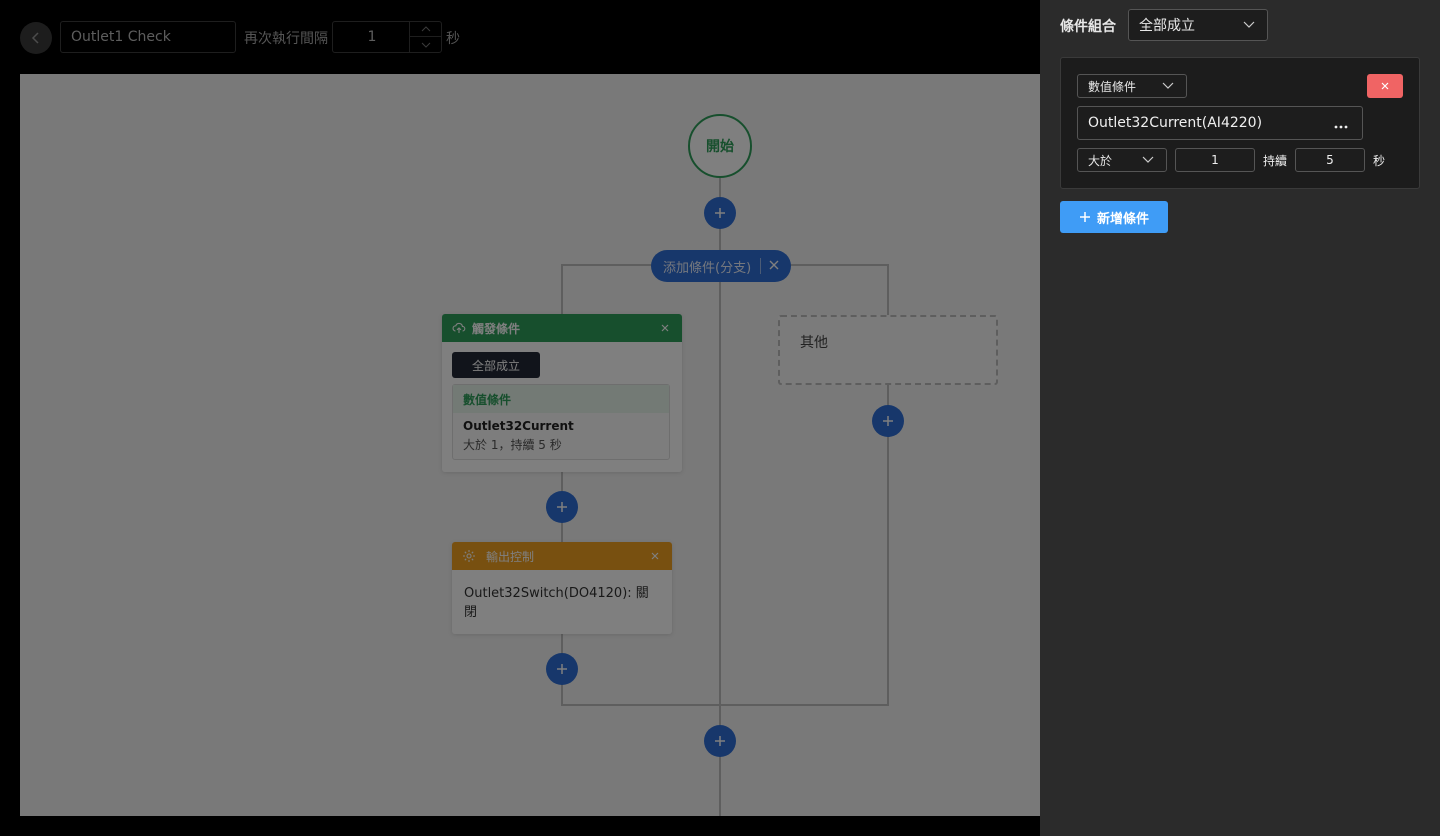  What do you see at coordinates (1198, 25) in the screenshot?
I see `combo-select: 全部成立` at bounding box center [1198, 25].